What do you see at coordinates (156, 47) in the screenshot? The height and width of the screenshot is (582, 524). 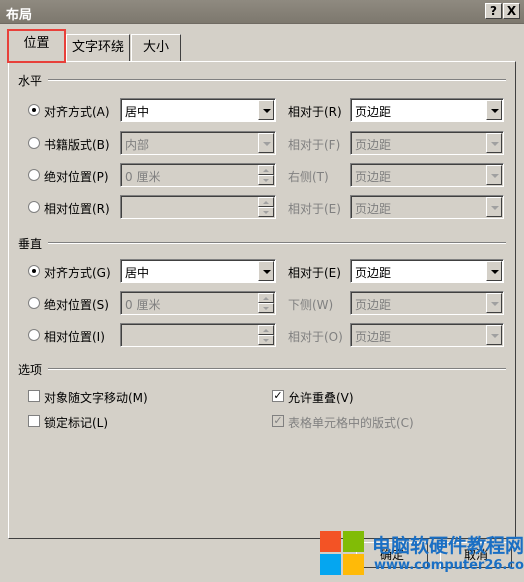 I see `tab-size: 大小` at bounding box center [156, 47].